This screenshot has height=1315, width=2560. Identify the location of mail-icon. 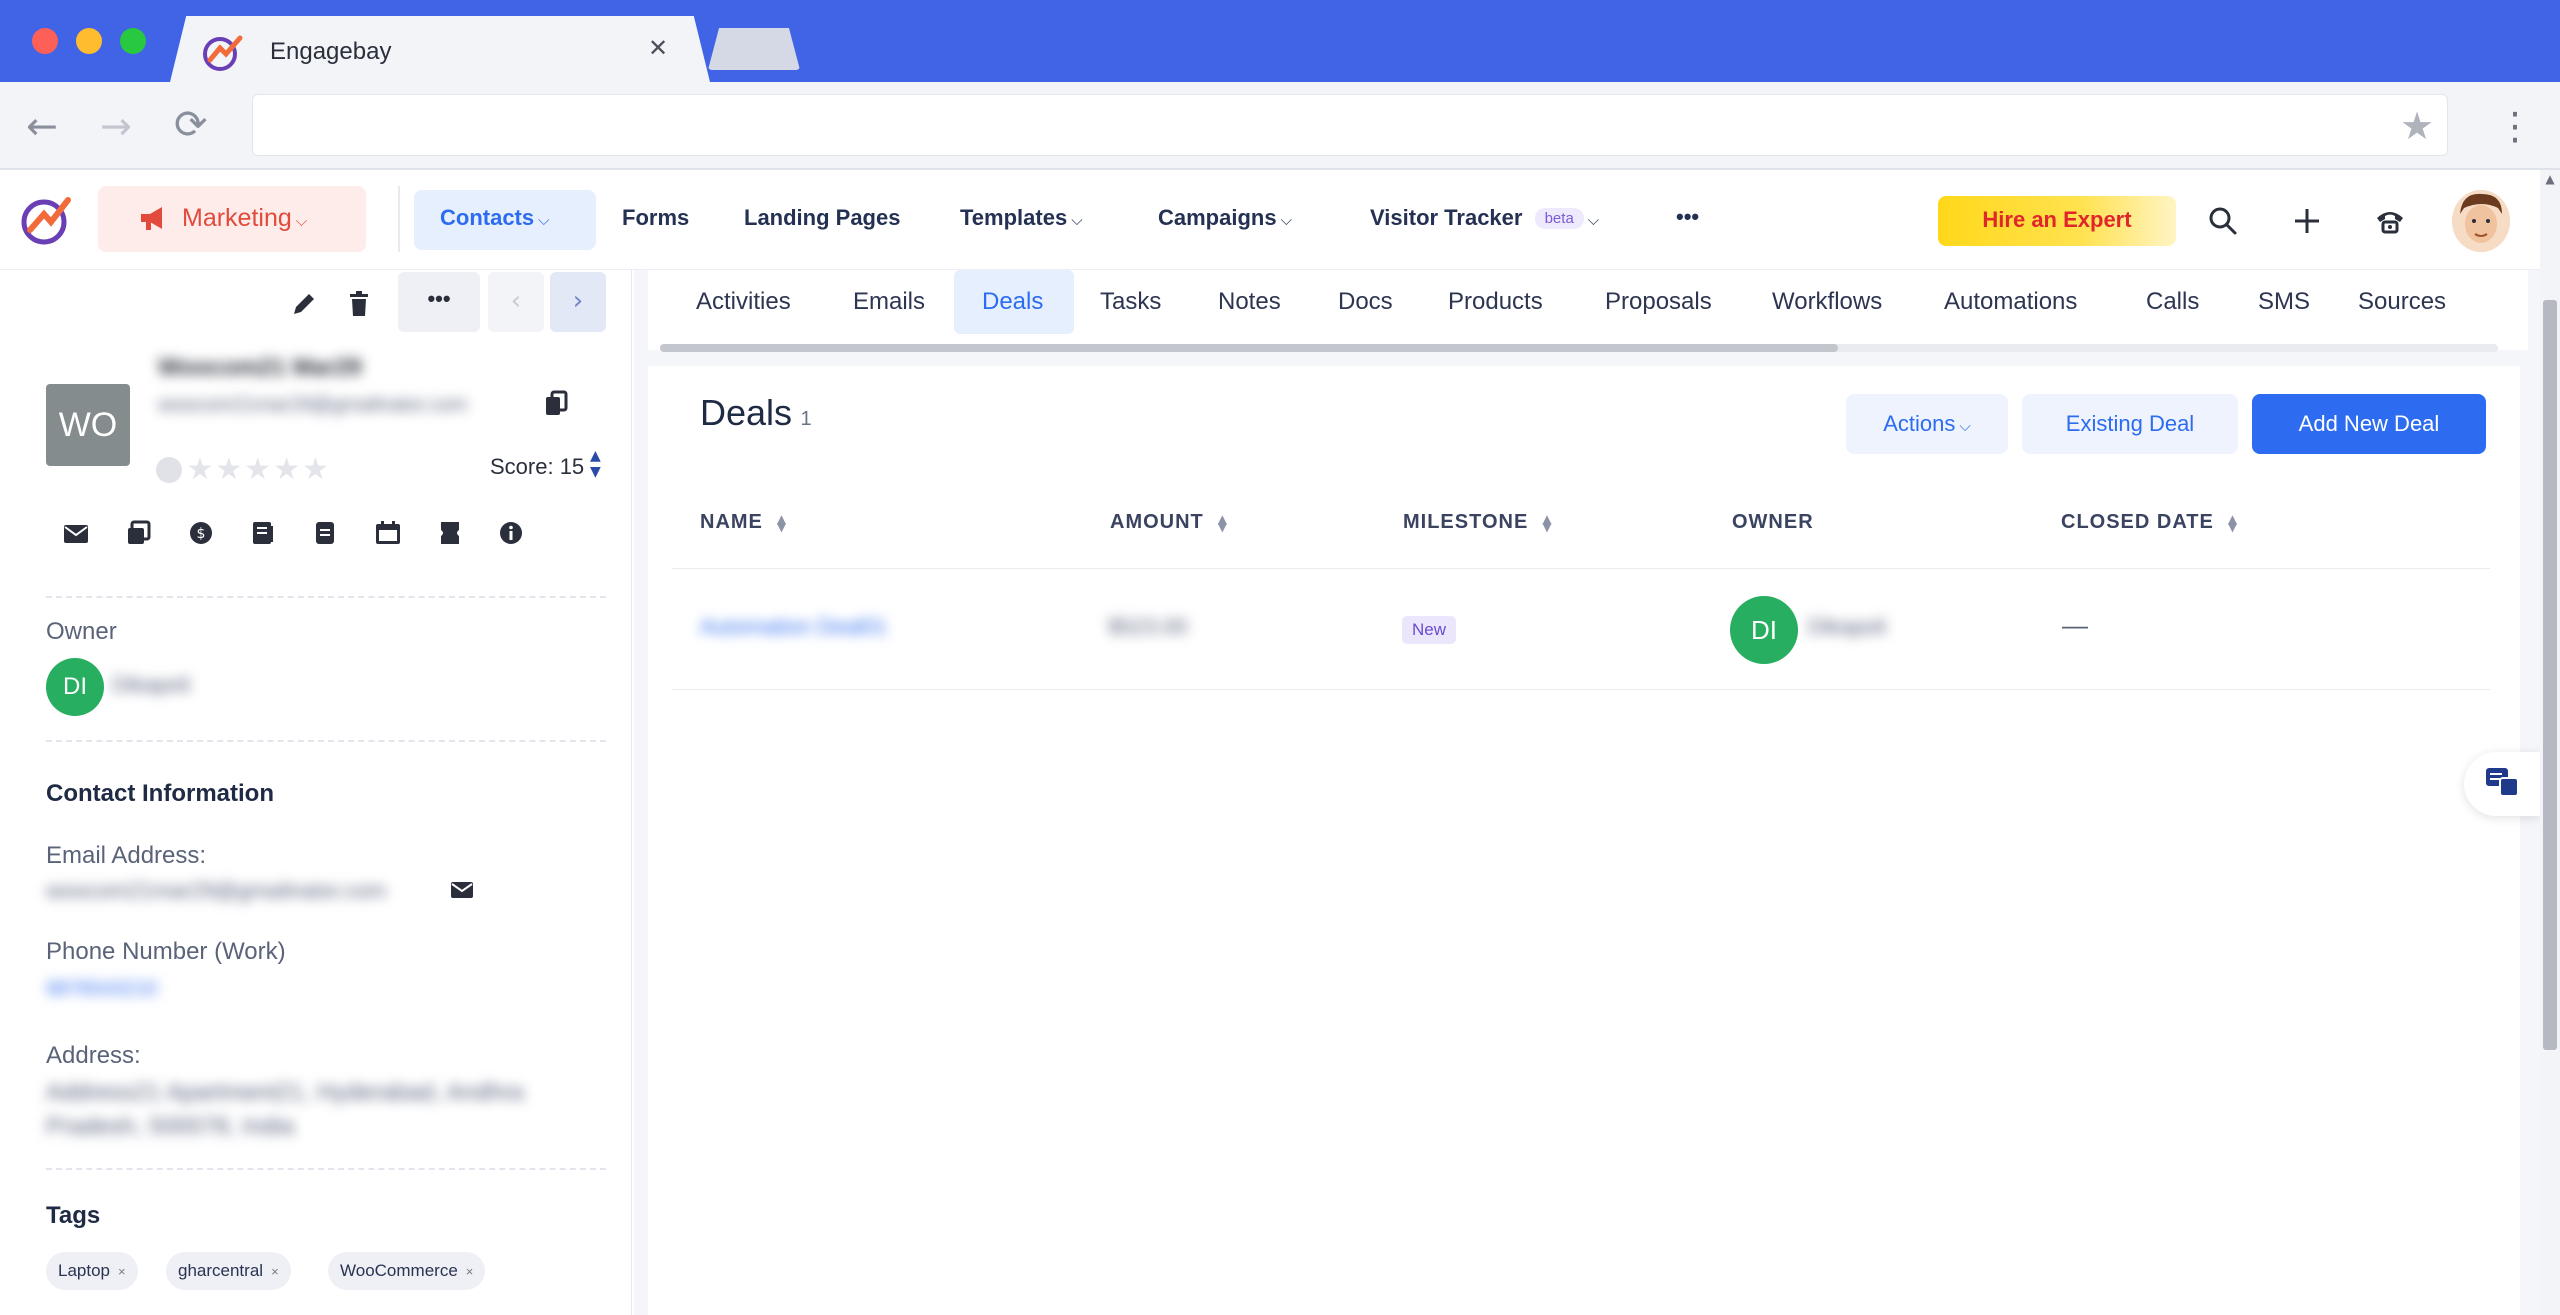
(76, 534).